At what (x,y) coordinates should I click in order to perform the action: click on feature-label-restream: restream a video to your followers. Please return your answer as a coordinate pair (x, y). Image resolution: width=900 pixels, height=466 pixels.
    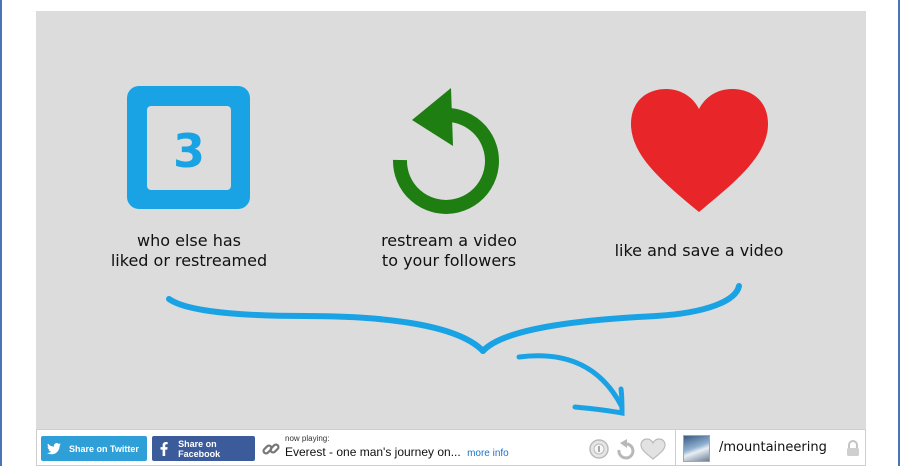
    Looking at the image, I should click on (449, 250).